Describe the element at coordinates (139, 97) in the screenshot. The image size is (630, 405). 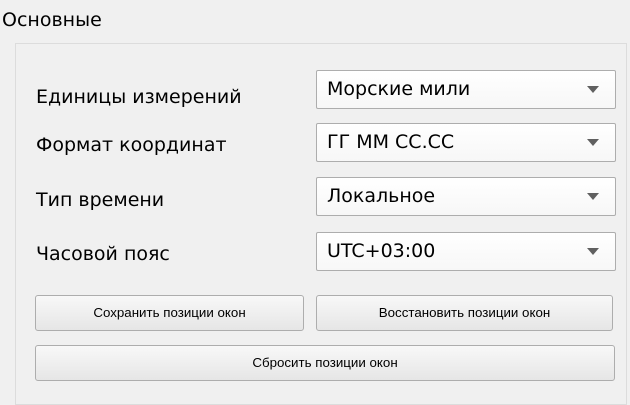
I see `units-label: Единицы измерений` at that location.